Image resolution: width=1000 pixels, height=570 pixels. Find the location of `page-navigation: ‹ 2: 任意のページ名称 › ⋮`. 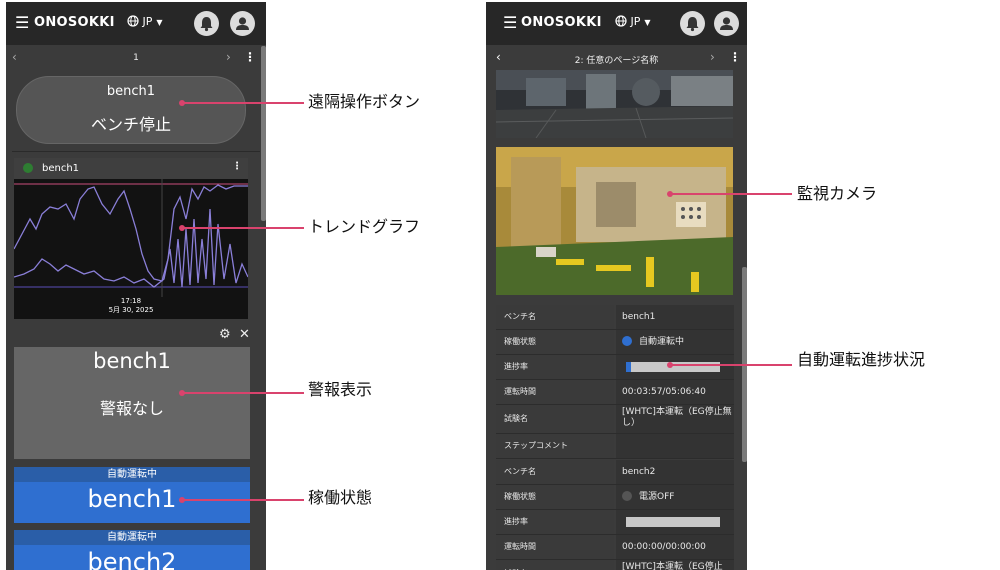

page-navigation: ‹ 2: 任意のページ名称 › ⋮ is located at coordinates (616, 58).